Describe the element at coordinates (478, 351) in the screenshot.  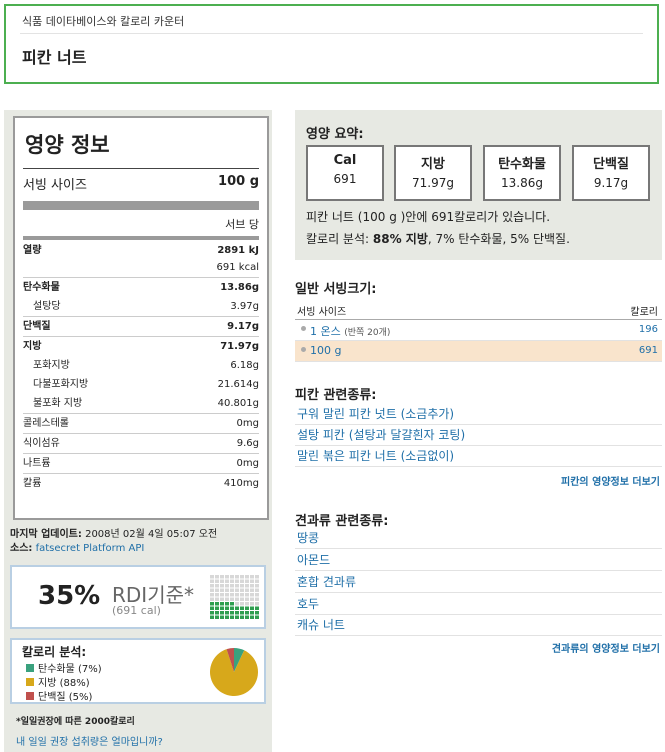
I see `serving-row-selected: 100 g 691` at that location.